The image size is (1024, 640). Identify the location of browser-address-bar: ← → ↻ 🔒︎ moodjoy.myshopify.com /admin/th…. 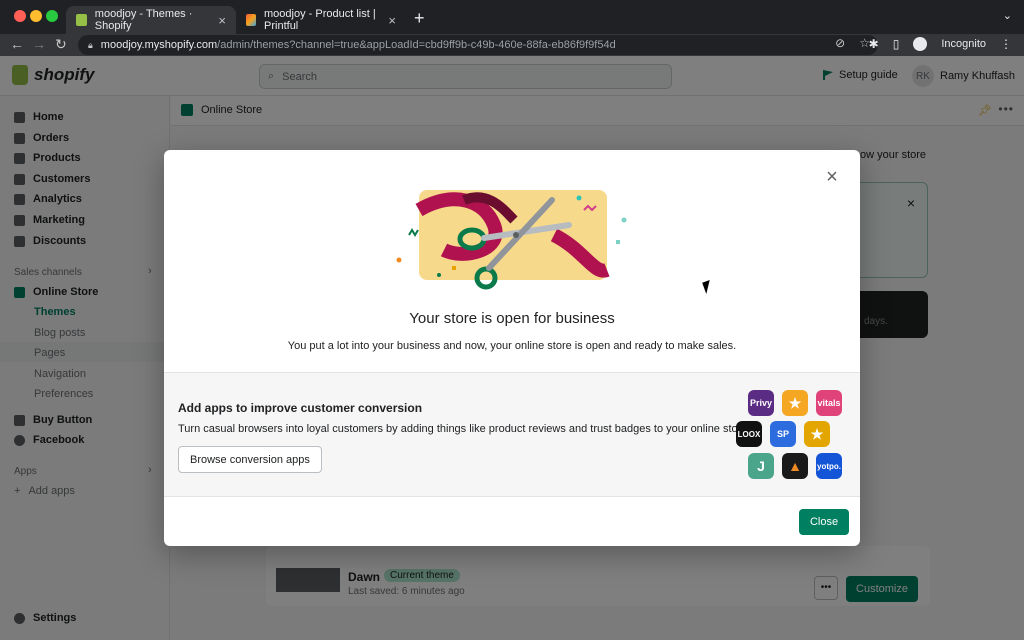
(512, 45).